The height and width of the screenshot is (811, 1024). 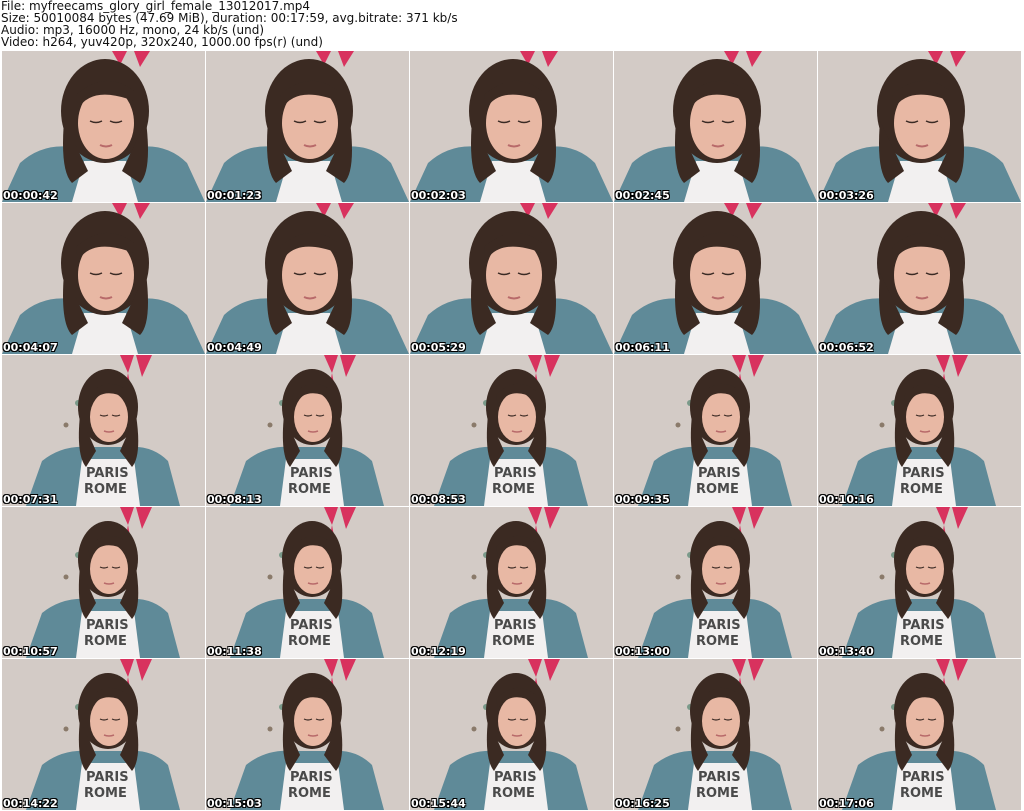 I want to click on thumbnail-frame: PARIS ROME 00:10:57, so click(x=103, y=582).